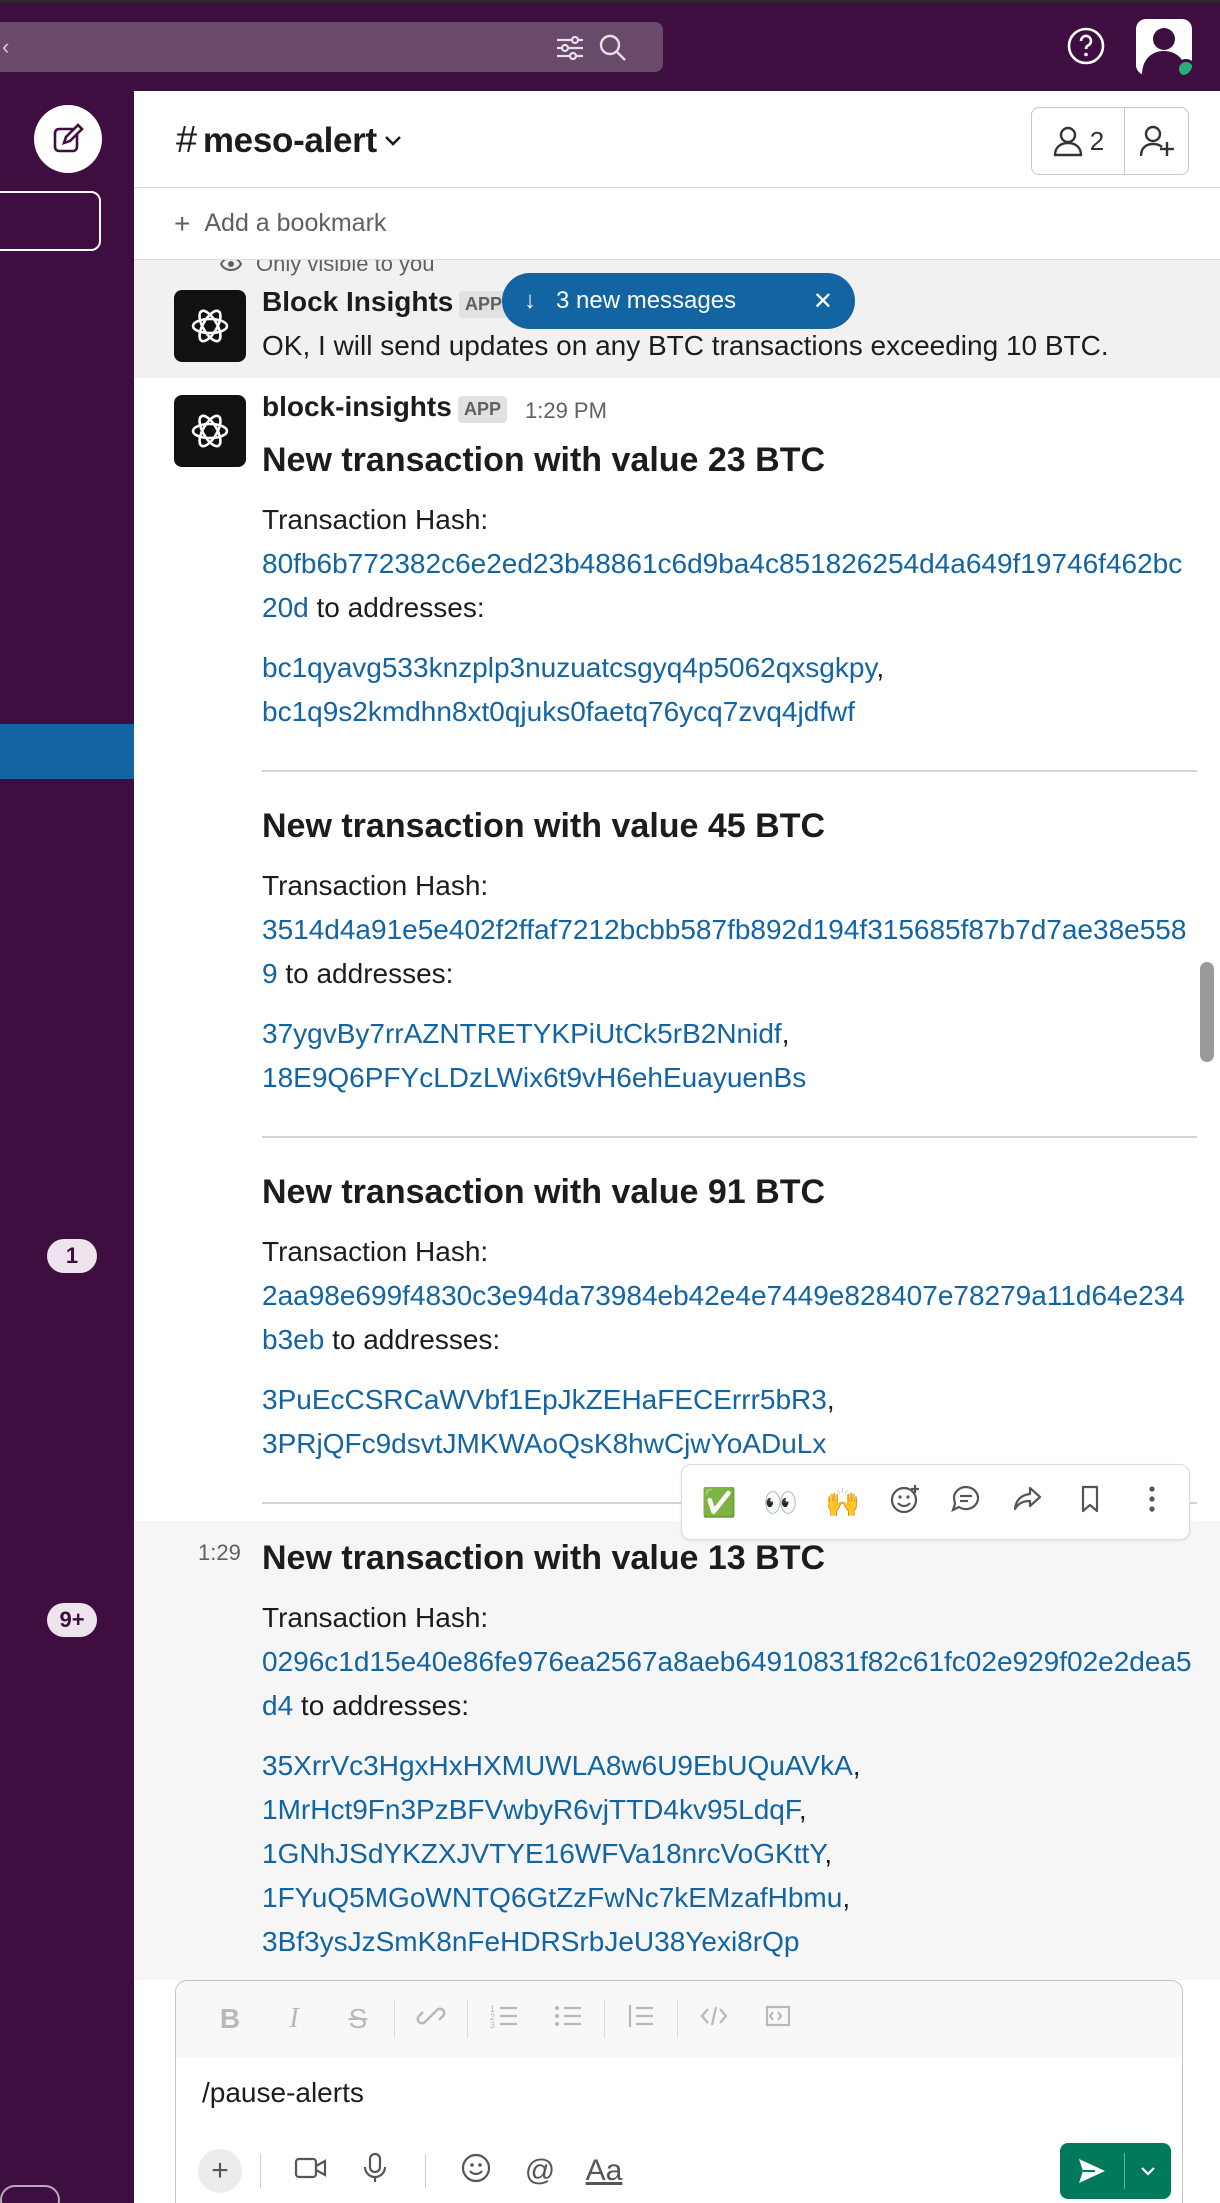 The image size is (1220, 2203). I want to click on sidebar-toggle, so click(30, 2194).